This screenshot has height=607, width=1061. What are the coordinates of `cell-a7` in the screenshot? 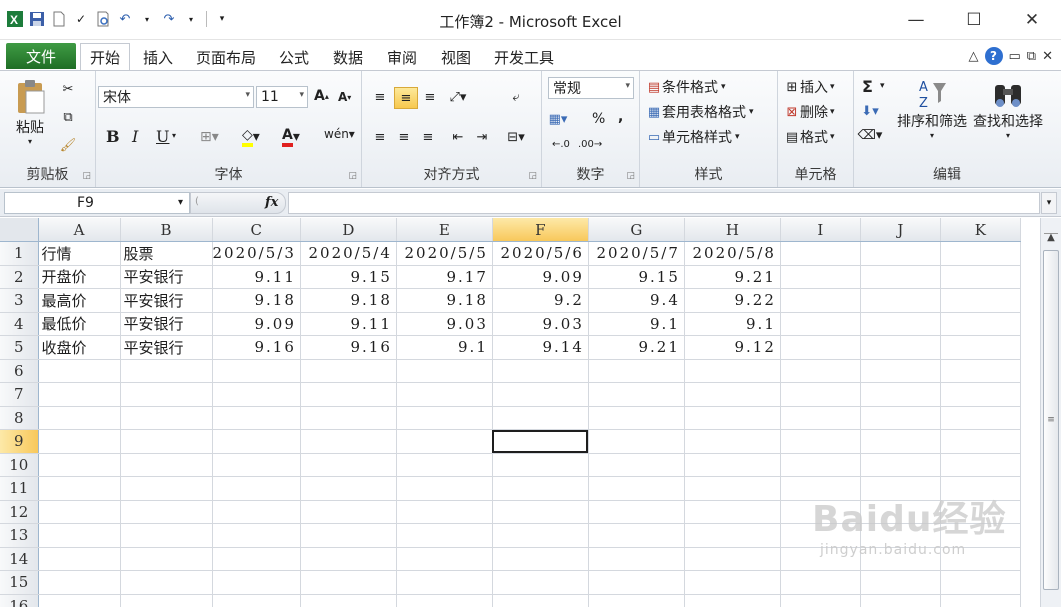 It's located at (79, 394).